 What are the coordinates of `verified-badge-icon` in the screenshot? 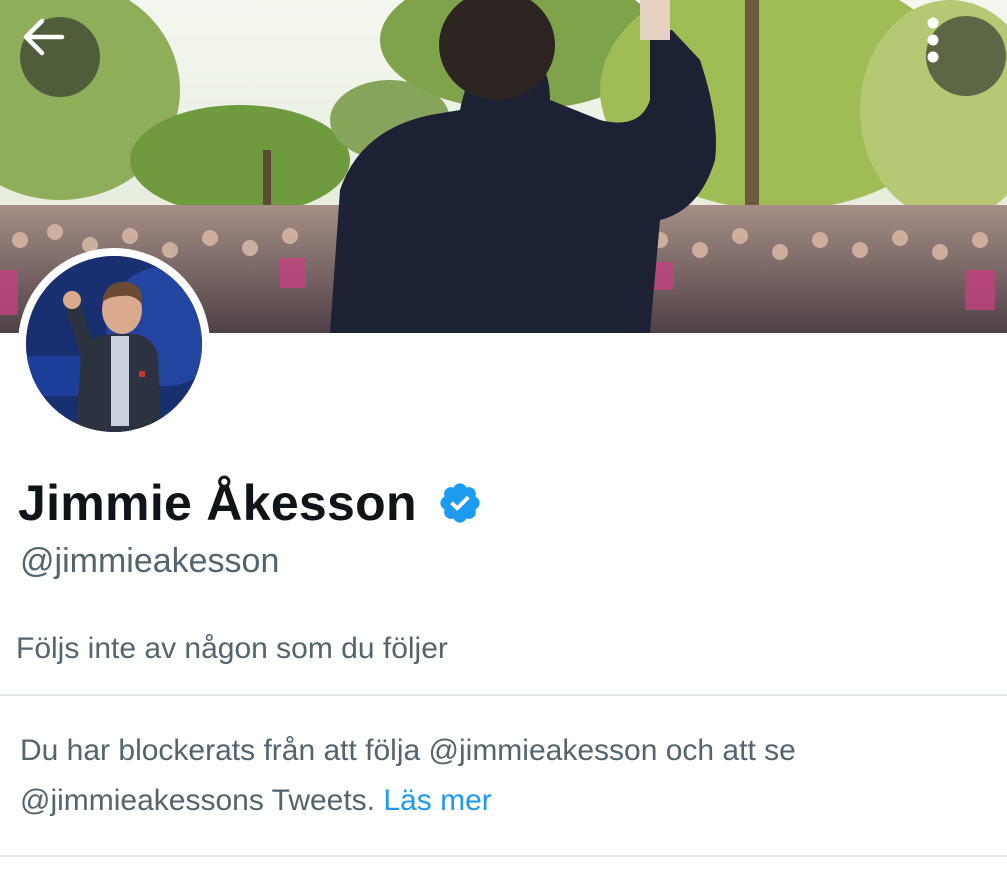 It's located at (460, 503).